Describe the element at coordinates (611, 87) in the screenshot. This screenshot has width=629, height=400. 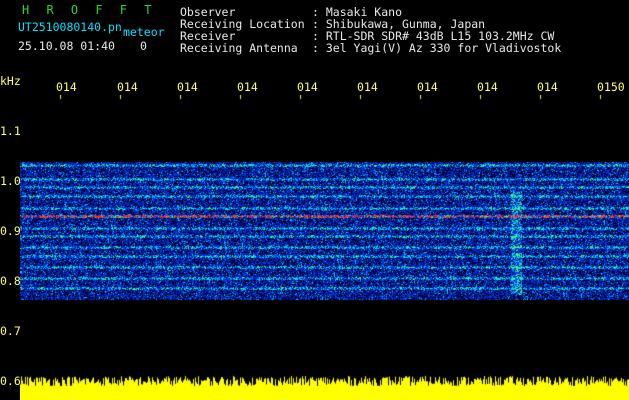
I see `x-tick: 0150` at that location.